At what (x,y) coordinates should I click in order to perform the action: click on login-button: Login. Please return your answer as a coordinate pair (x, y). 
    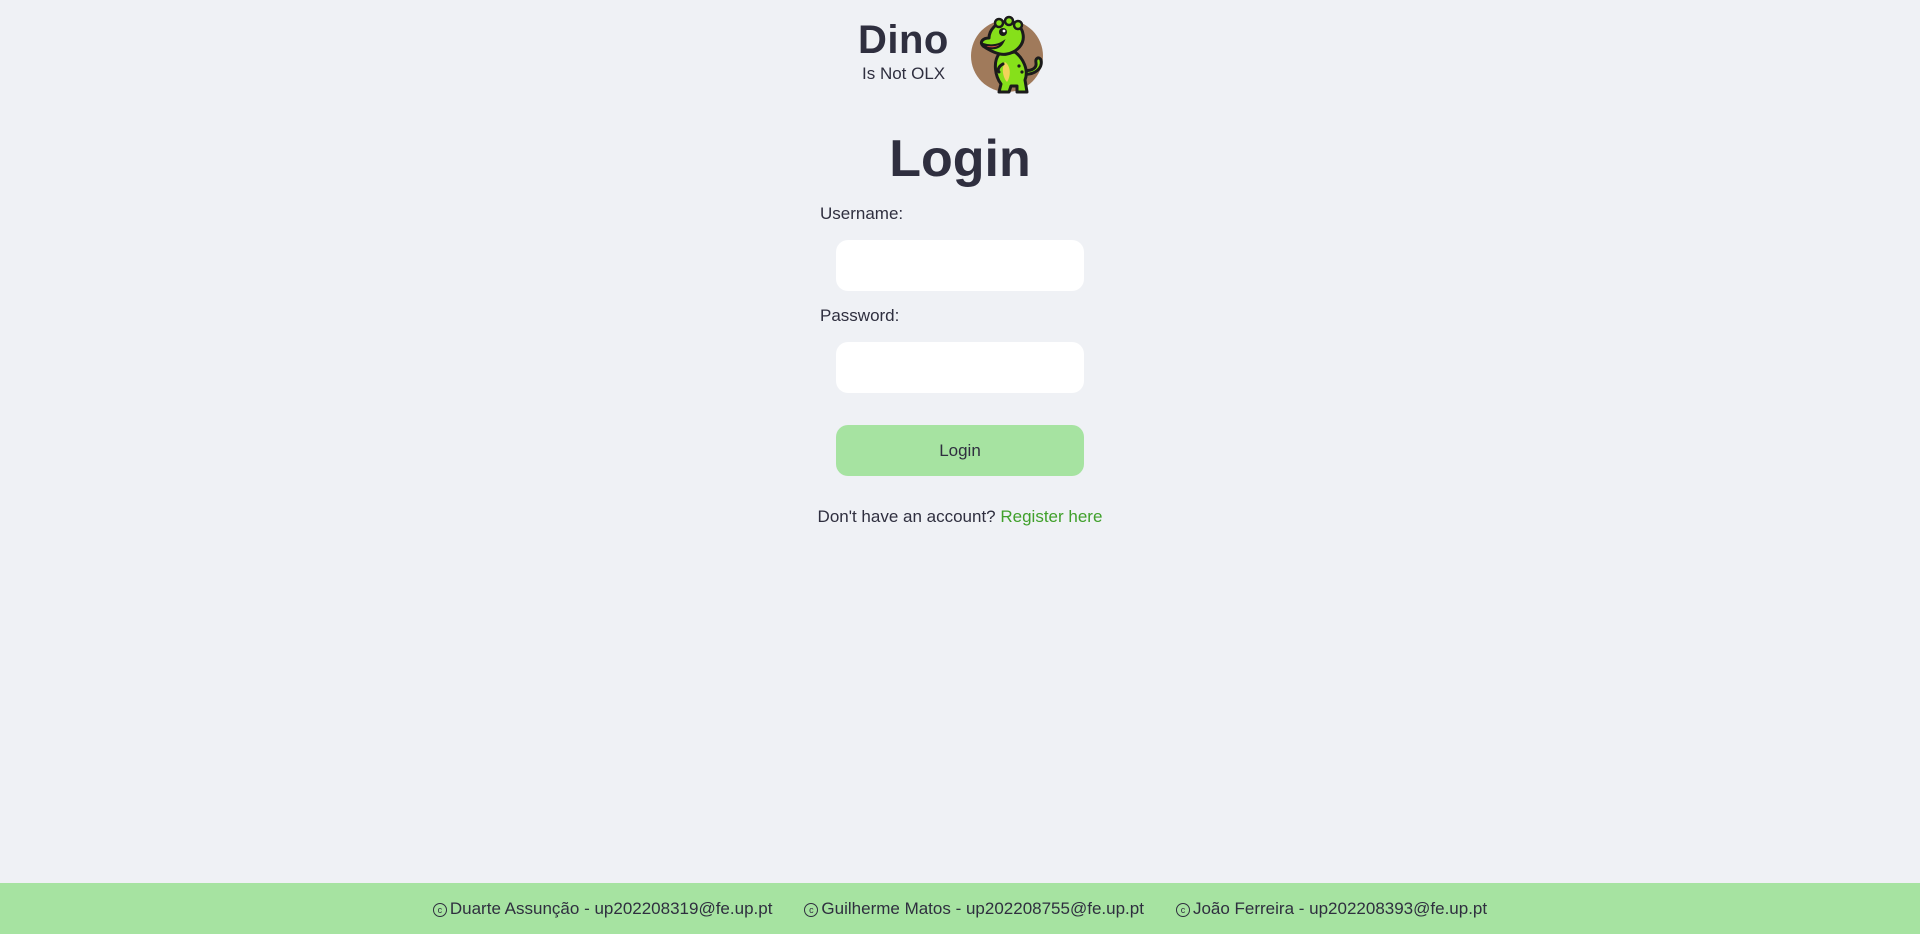
    Looking at the image, I should click on (960, 450).